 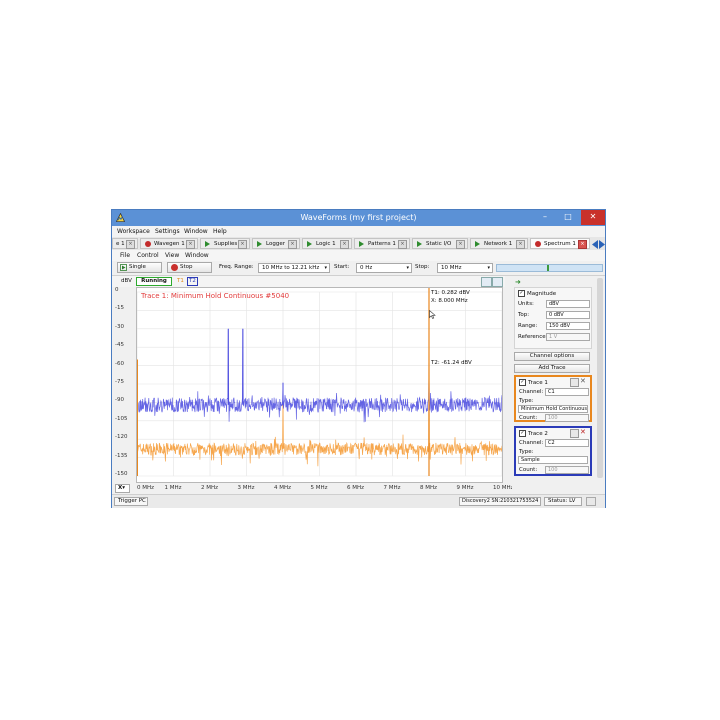 I want to click on window-title: WaveForms (my first project), so click(x=358, y=217).